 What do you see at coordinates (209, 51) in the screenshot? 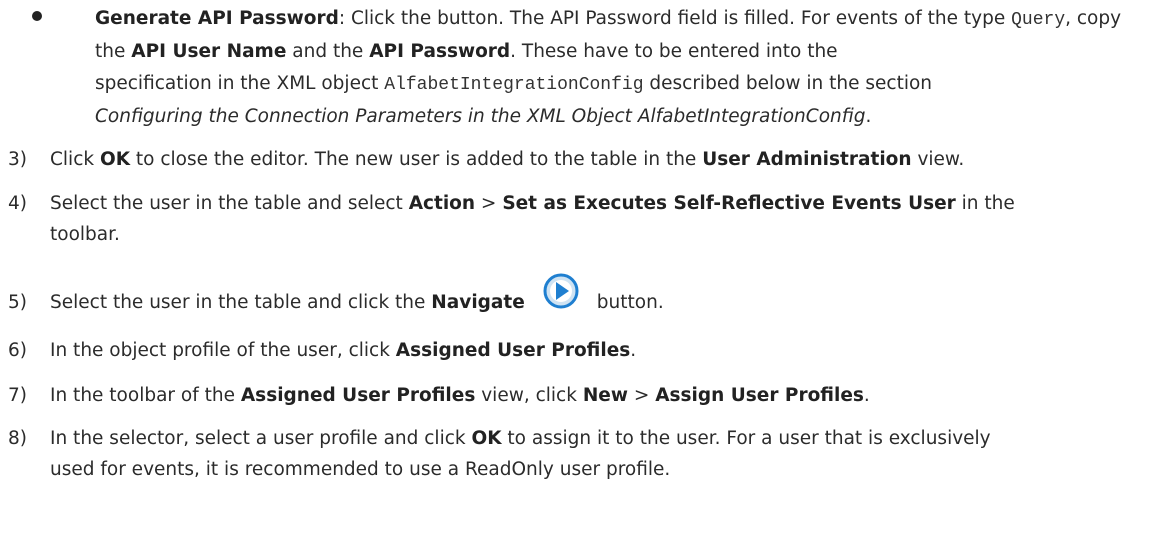
I see `term-api-user-name: API User Name` at bounding box center [209, 51].